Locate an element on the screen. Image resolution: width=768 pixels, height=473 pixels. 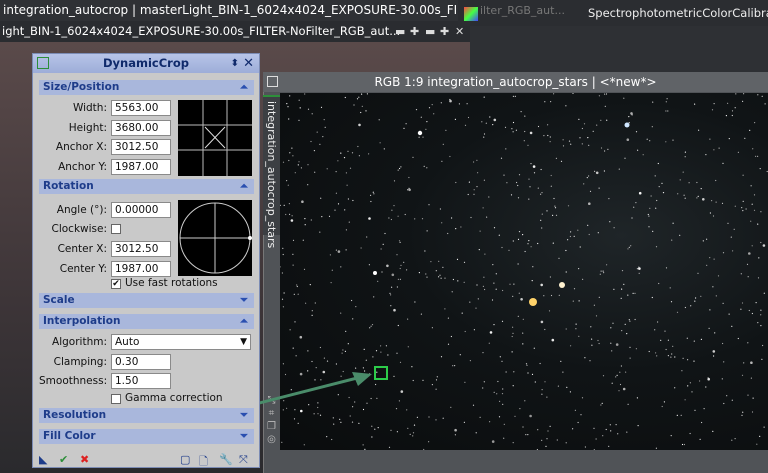
width-label: Width: is located at coordinates (89, 108).